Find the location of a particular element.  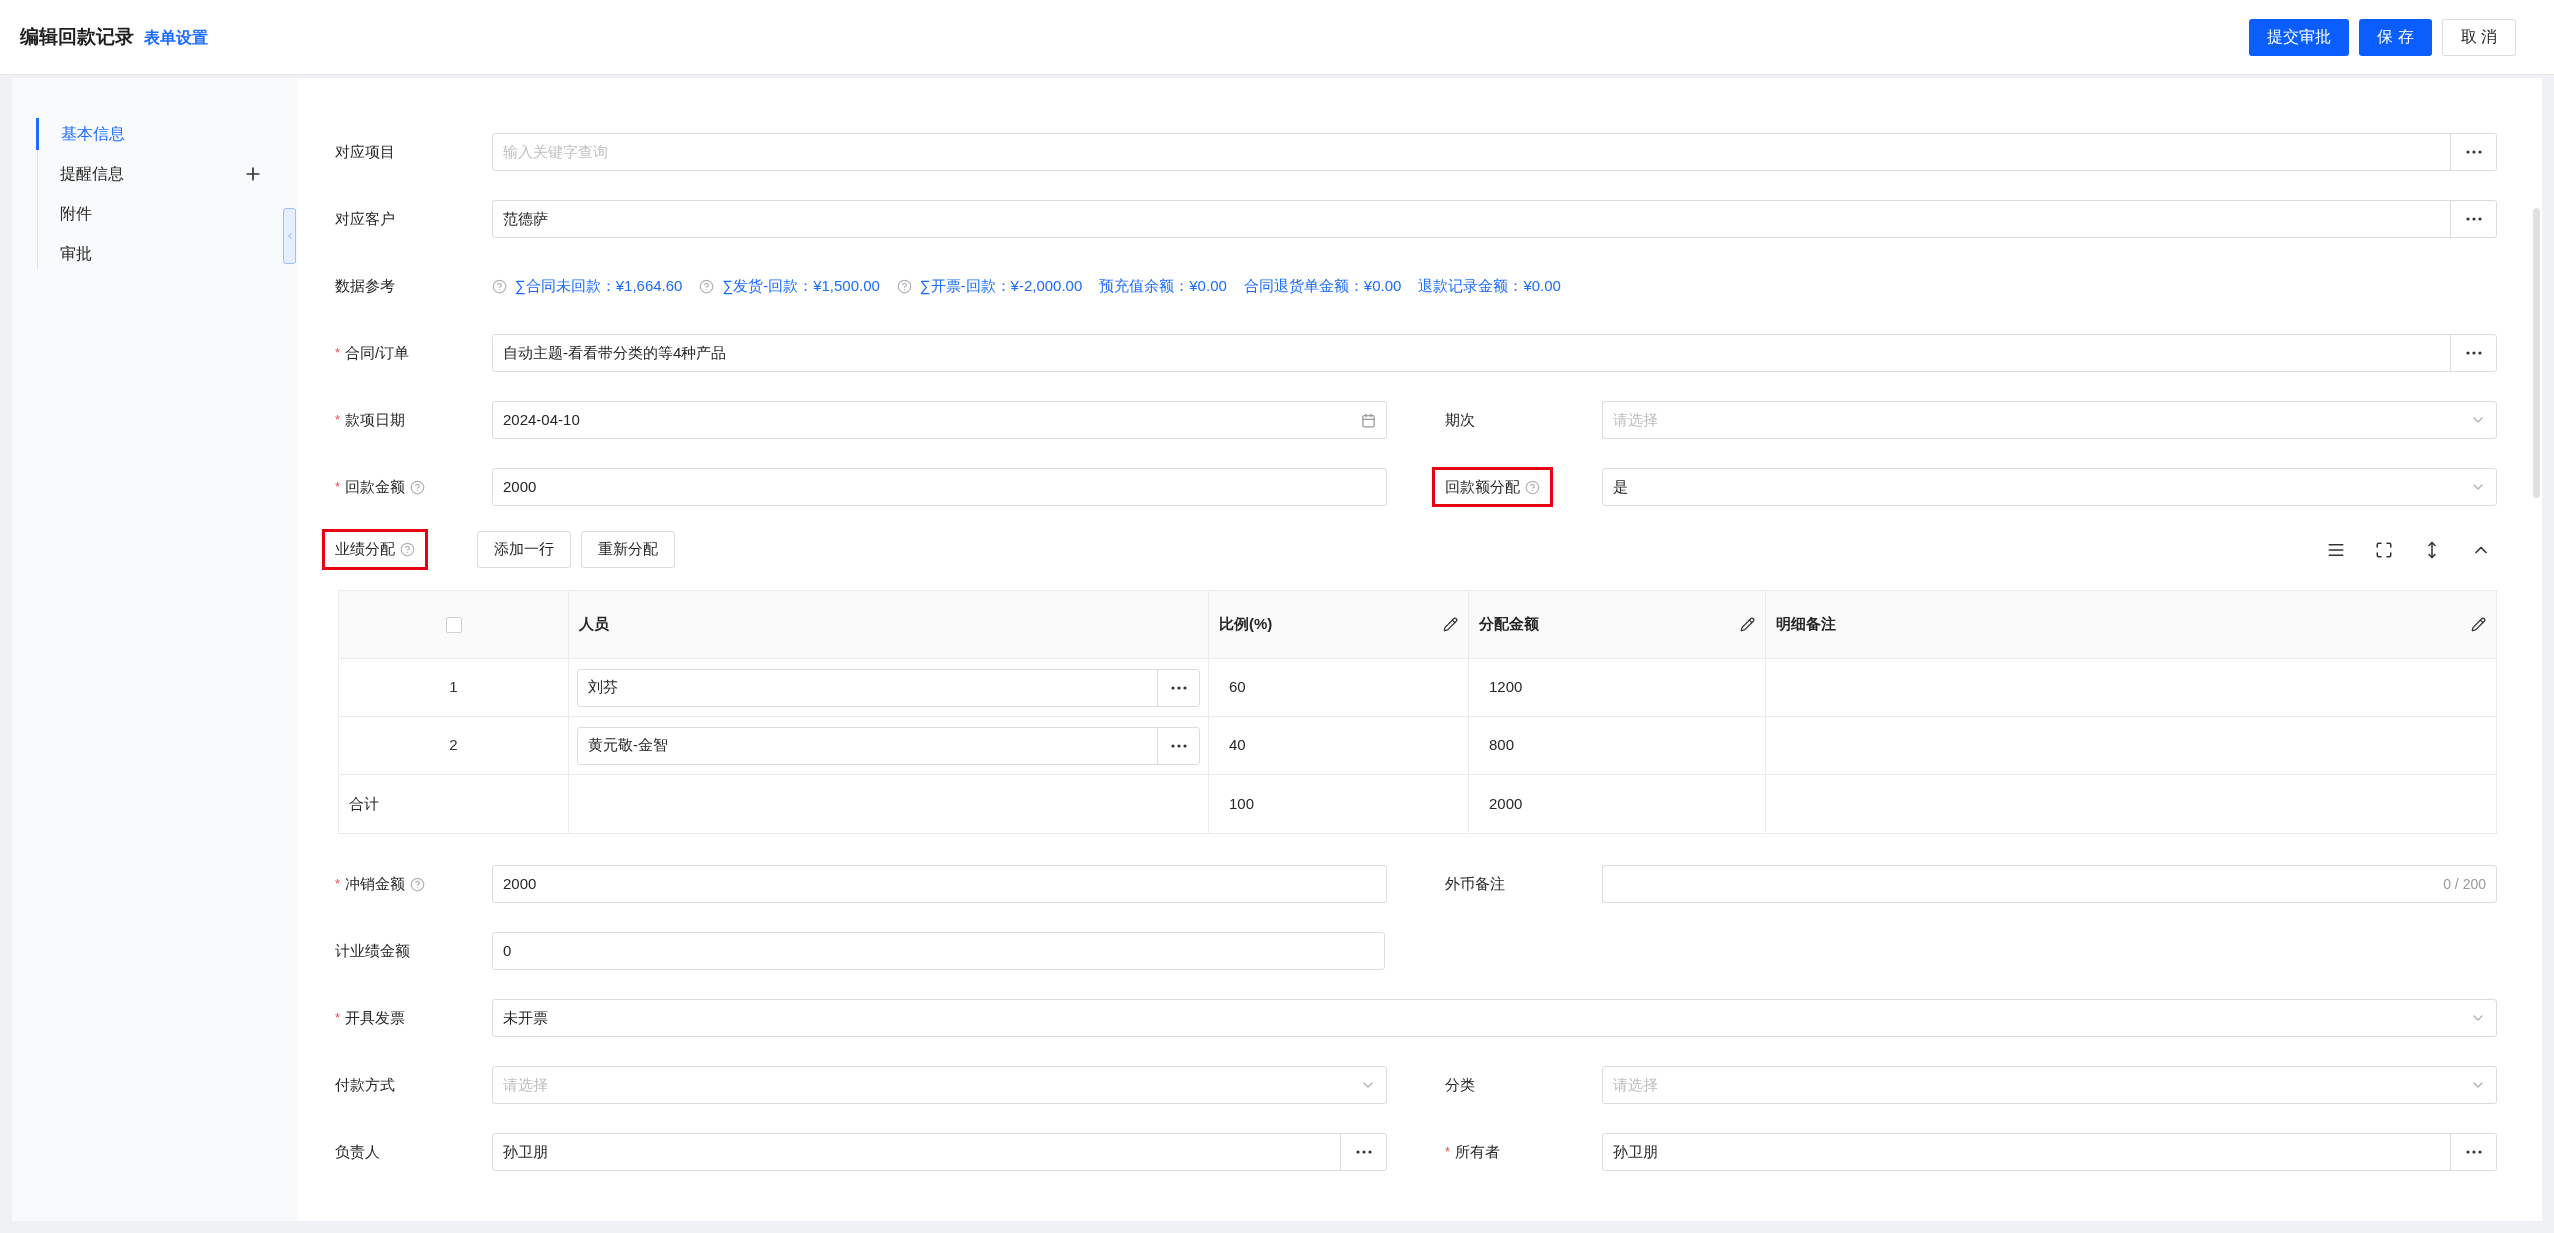

field-value: 黄元敬-金智 is located at coordinates (628, 745).